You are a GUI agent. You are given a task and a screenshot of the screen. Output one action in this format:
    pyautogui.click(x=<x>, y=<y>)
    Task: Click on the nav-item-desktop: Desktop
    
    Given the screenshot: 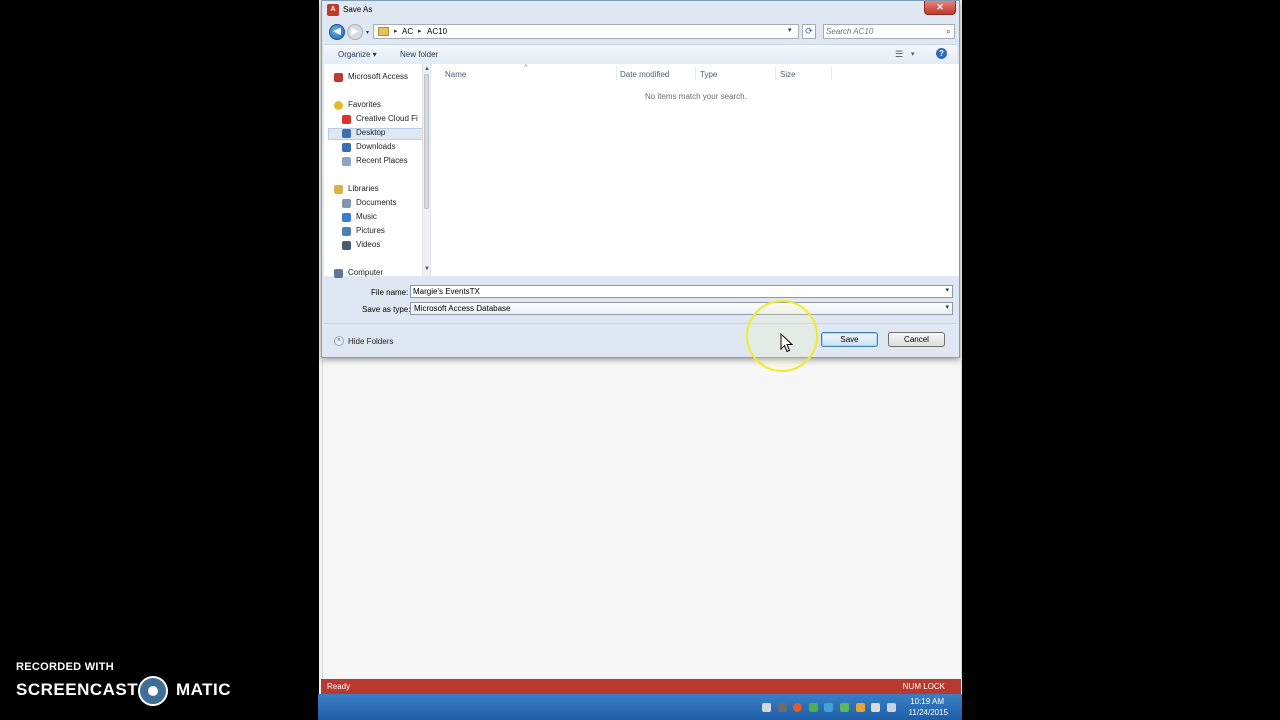 What is the action you would take?
    pyautogui.click(x=370, y=132)
    